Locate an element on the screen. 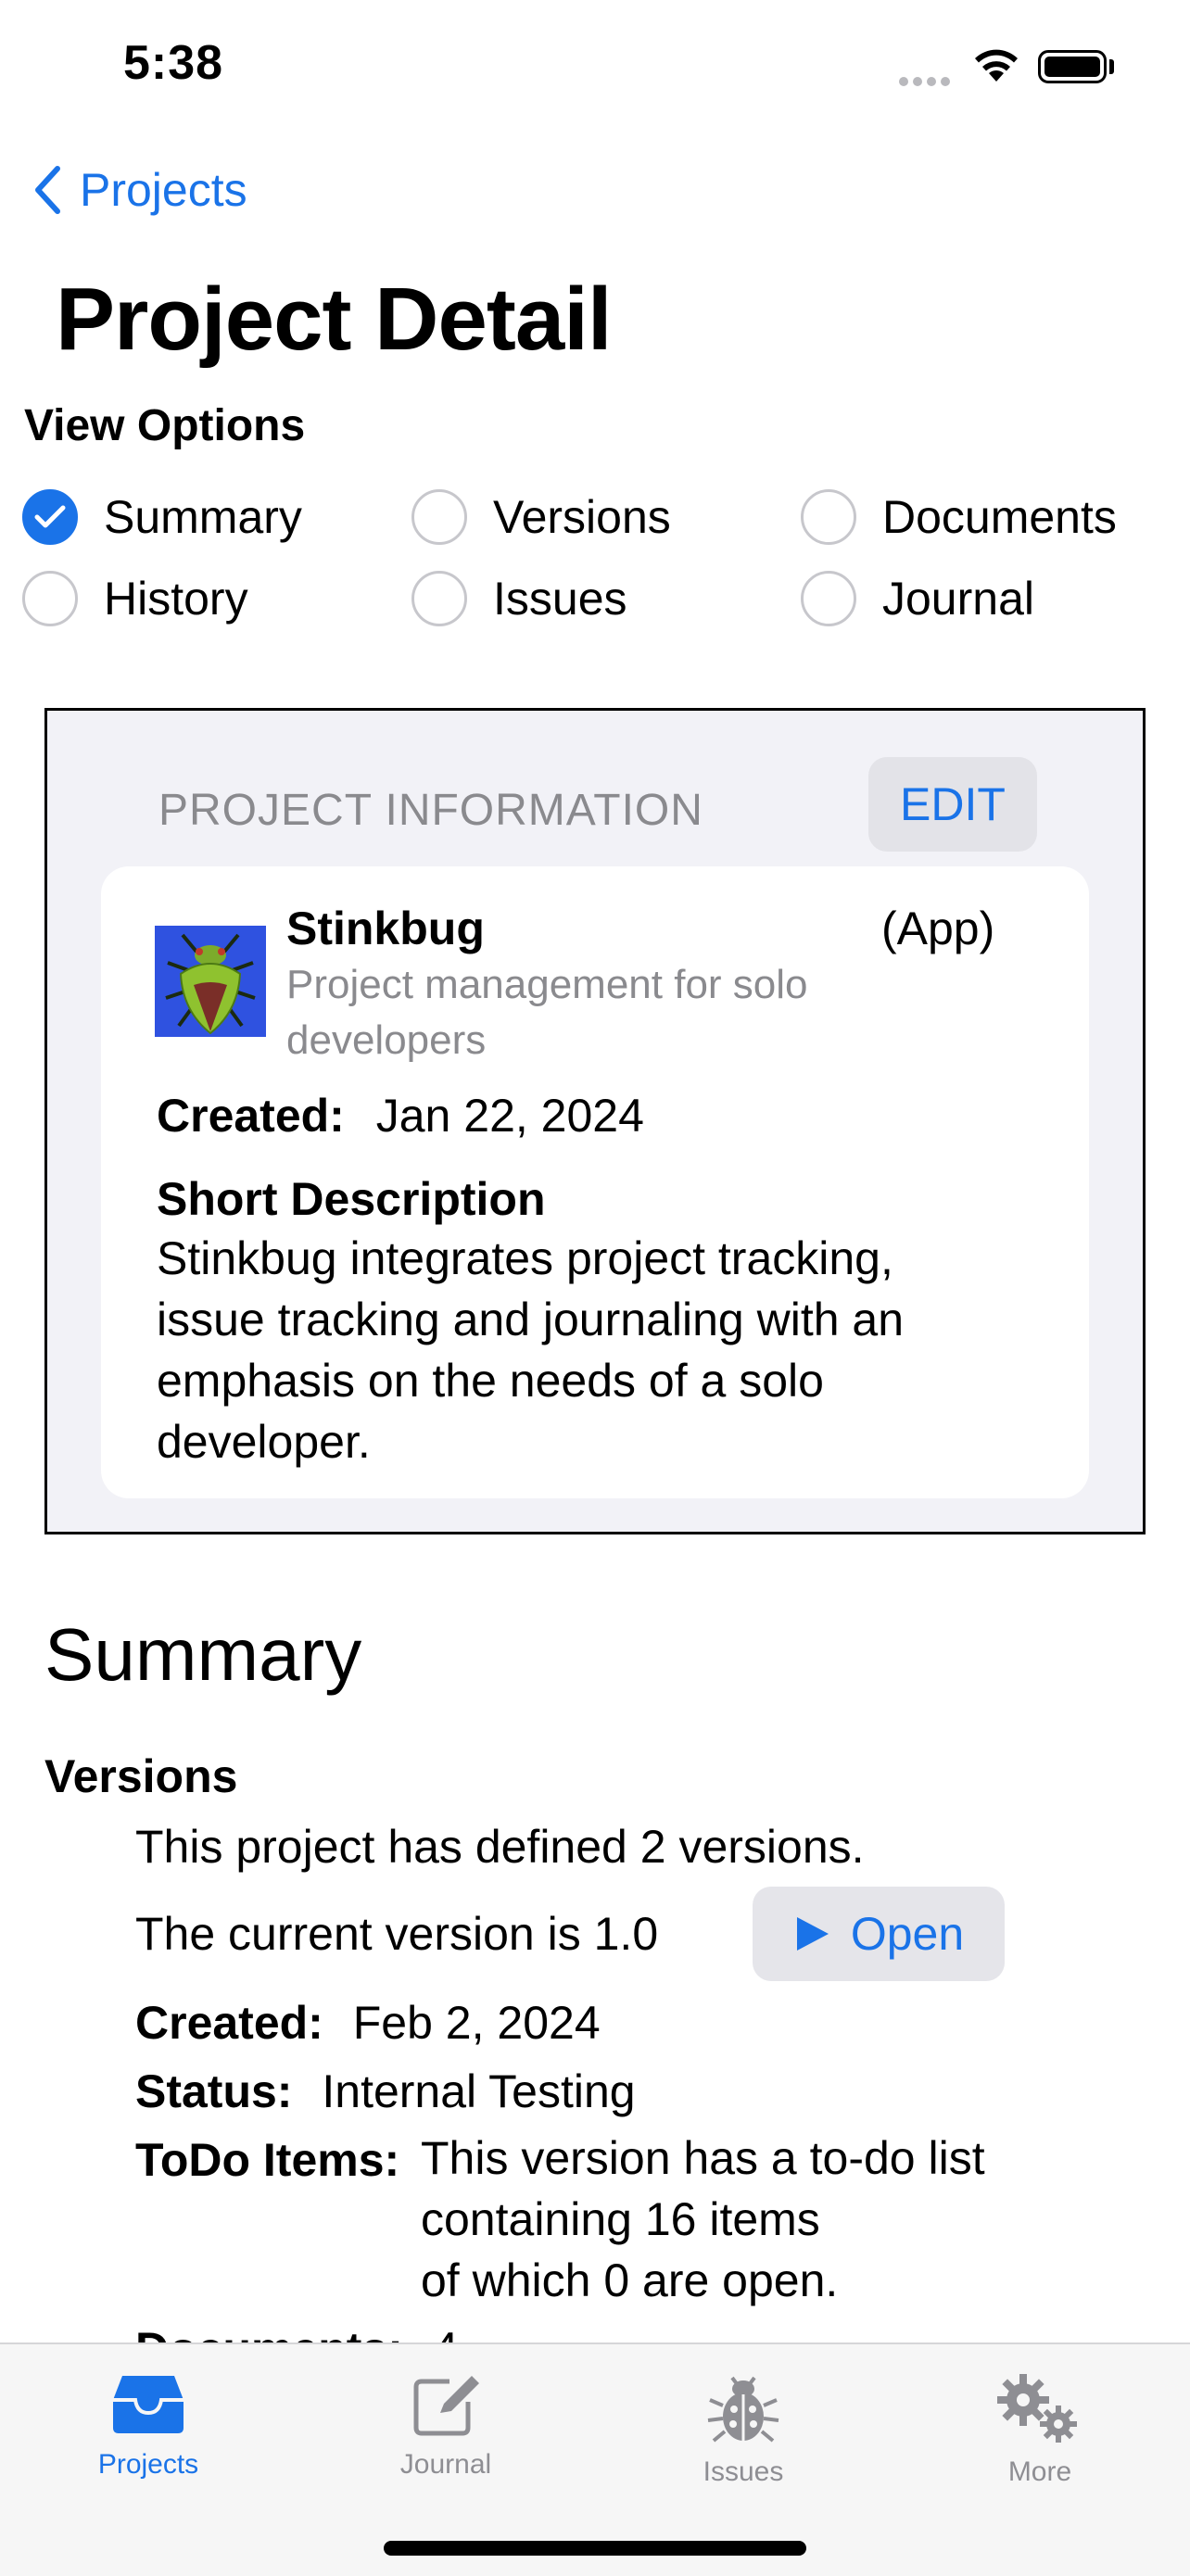  option-history: History is located at coordinates (135, 599).